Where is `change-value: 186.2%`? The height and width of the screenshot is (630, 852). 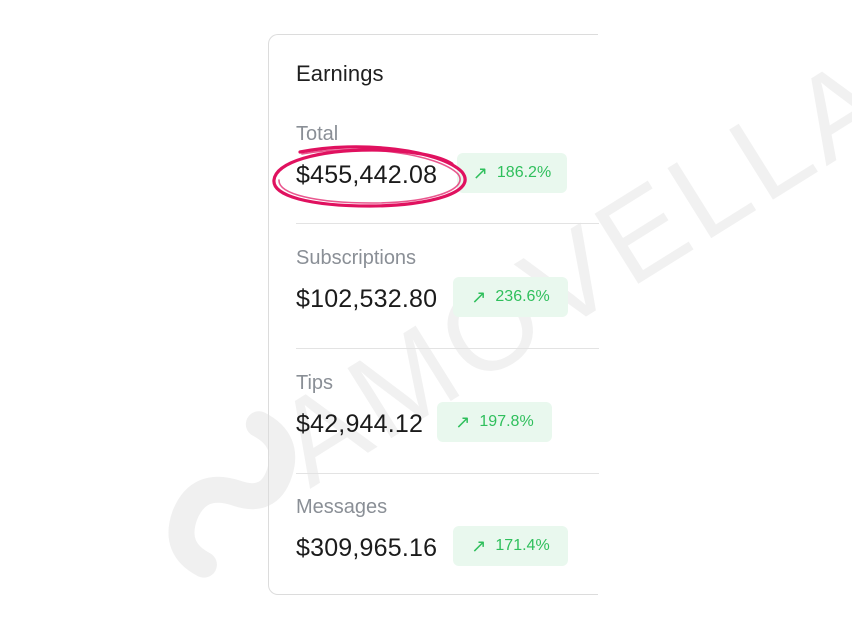 change-value: 186.2% is located at coordinates (524, 172).